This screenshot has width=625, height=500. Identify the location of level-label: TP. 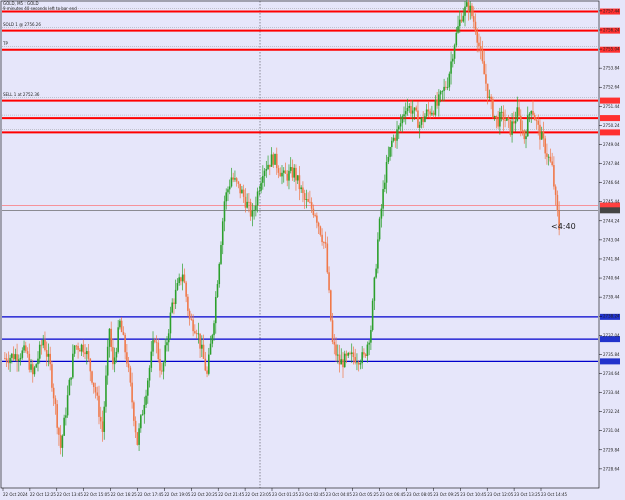
(5, 43).